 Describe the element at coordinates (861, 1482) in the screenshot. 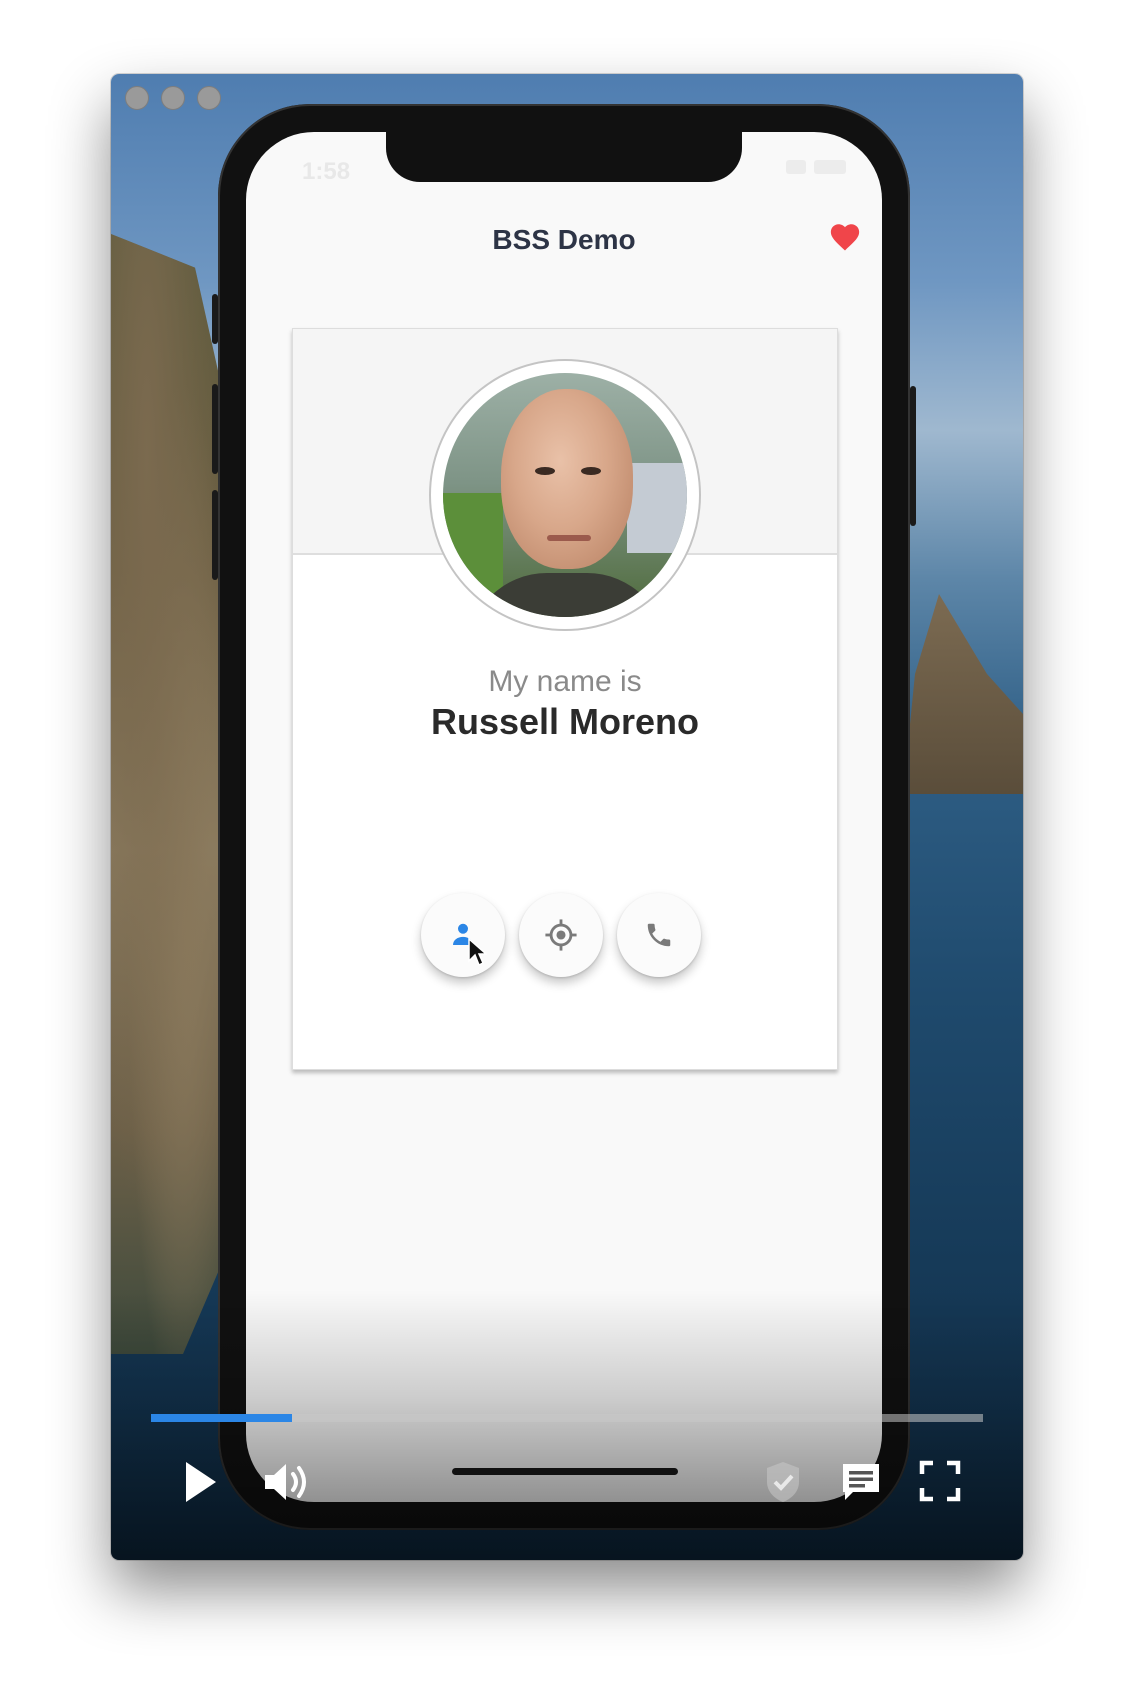

I see `captions-icon` at that location.